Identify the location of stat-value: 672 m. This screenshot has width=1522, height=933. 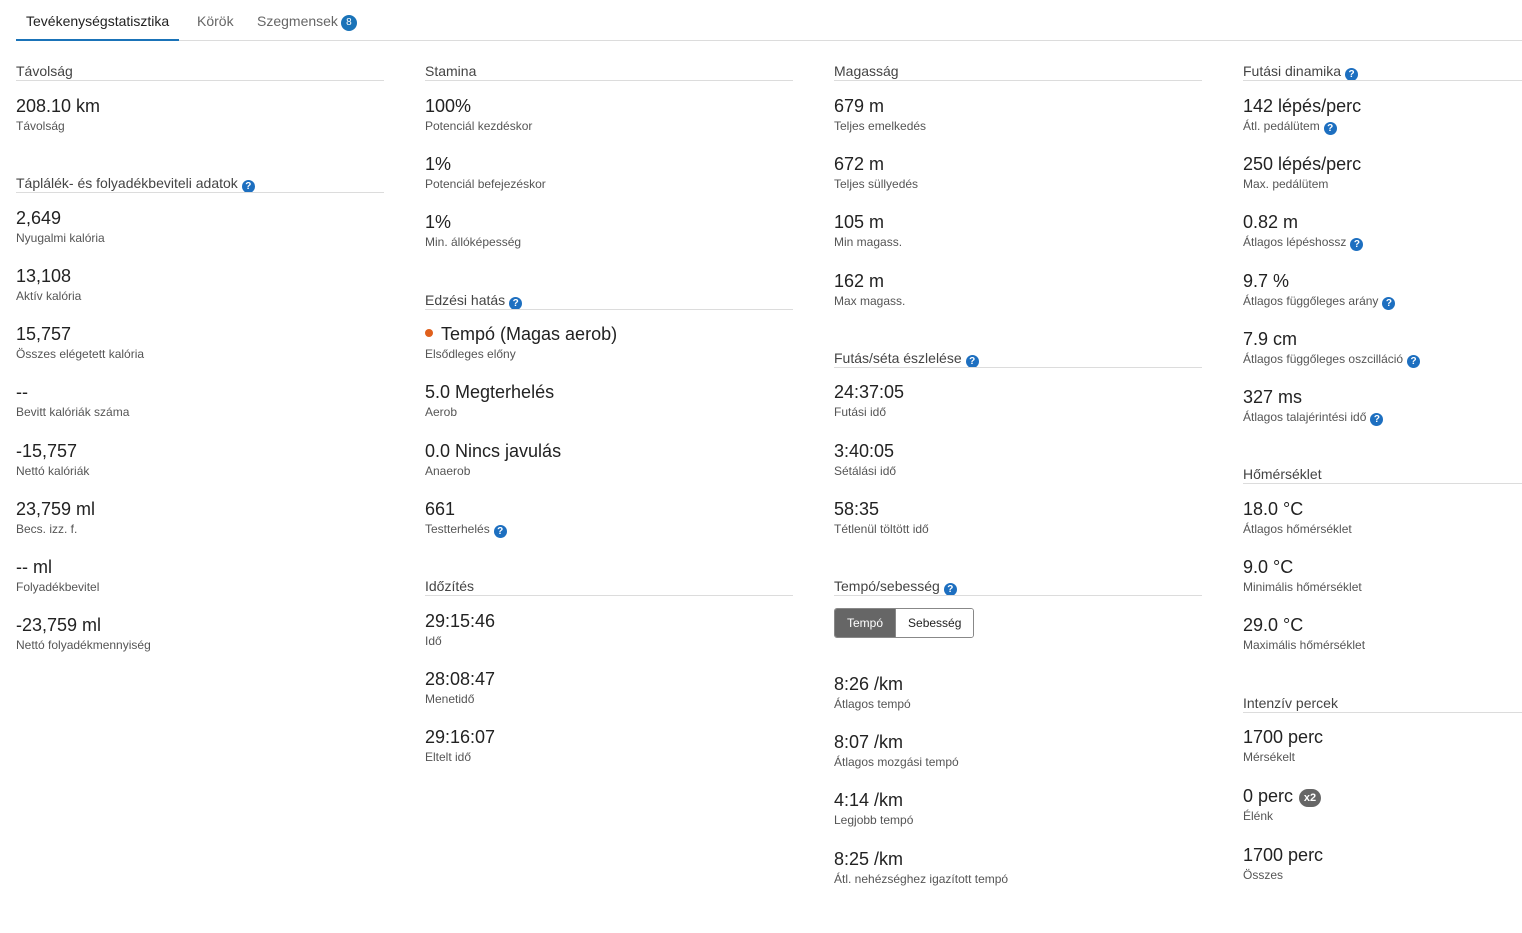
(859, 164).